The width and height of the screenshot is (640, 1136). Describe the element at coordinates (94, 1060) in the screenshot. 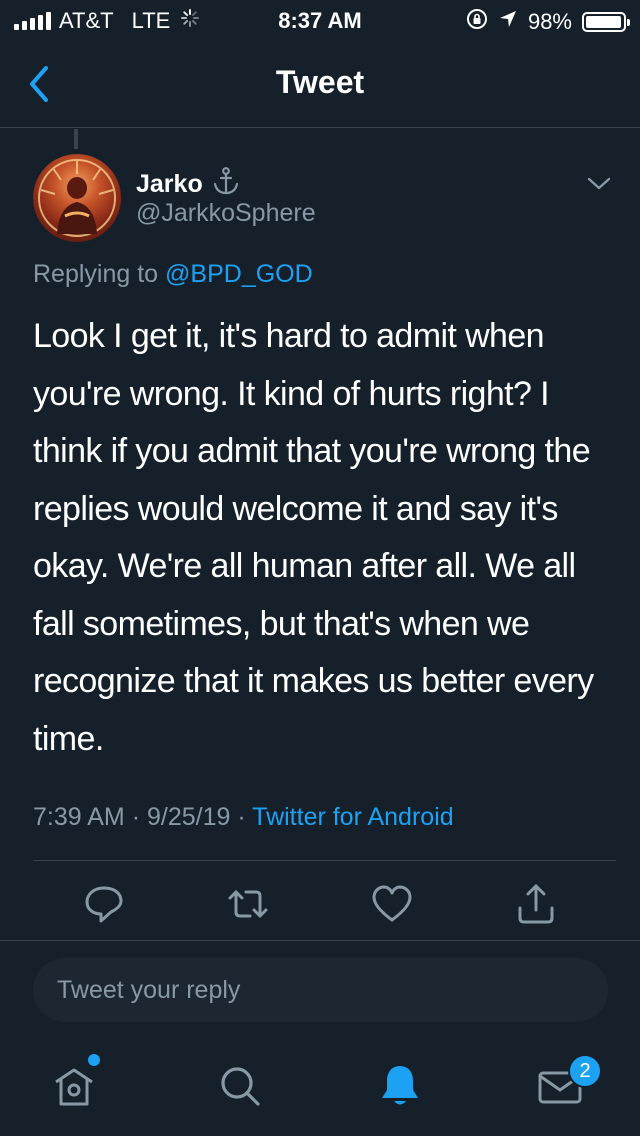

I see `home-notification-dot` at that location.